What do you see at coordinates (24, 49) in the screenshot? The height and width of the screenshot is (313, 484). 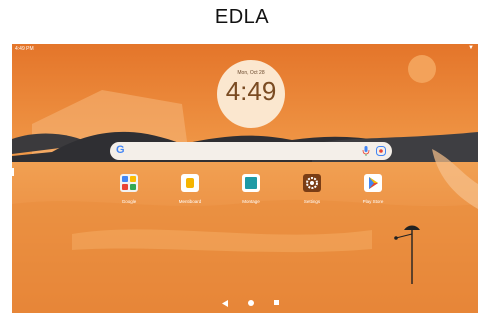 I see `status-time: 4:49 PM` at bounding box center [24, 49].